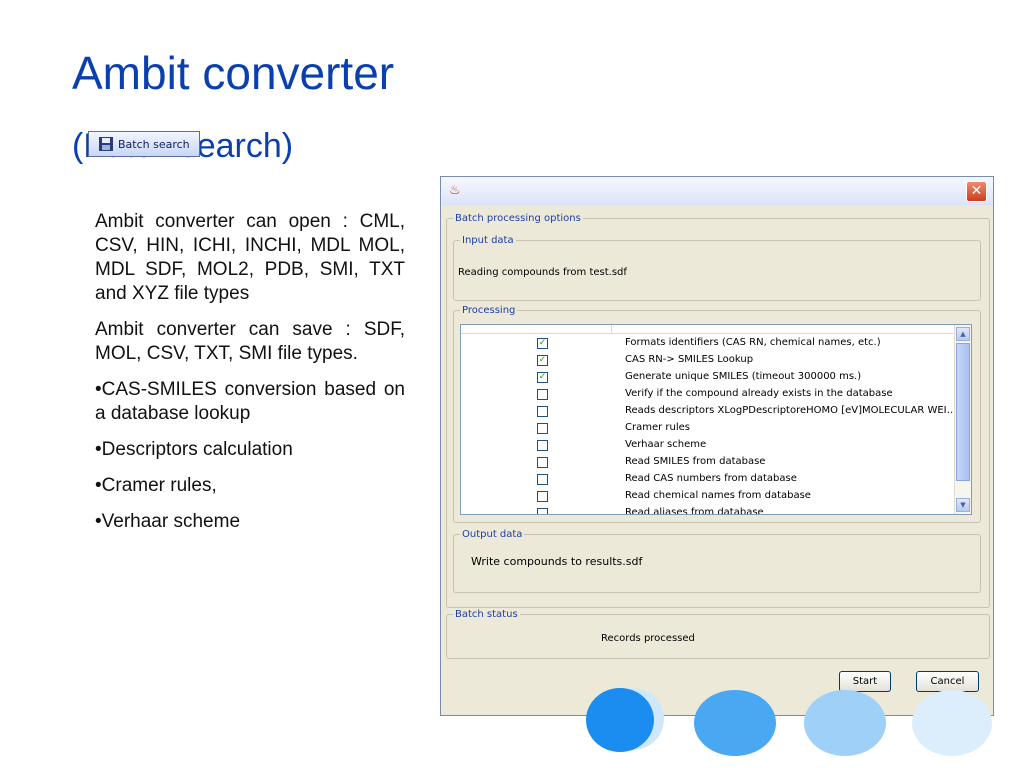  I want to click on scroll-down-icon: ▼, so click(963, 505).